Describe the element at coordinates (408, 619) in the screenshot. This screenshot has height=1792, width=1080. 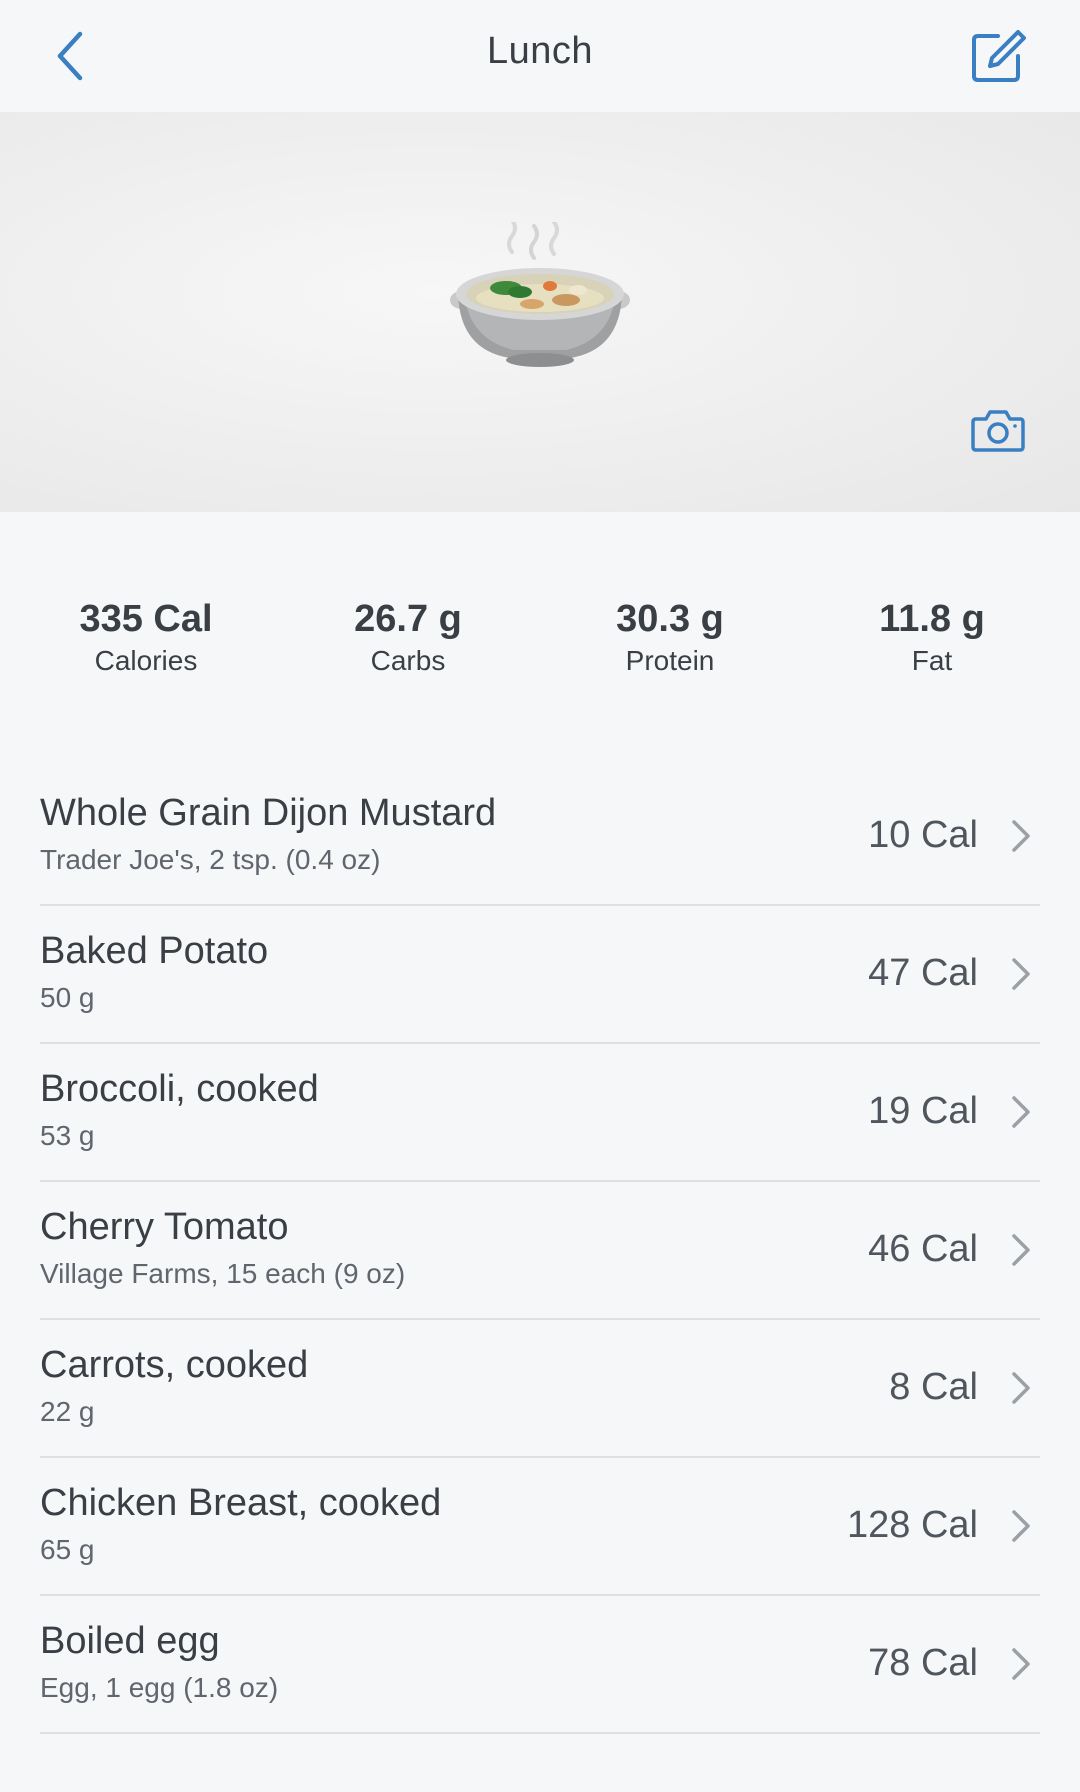
I see `macro-value: 26.7 g` at that location.